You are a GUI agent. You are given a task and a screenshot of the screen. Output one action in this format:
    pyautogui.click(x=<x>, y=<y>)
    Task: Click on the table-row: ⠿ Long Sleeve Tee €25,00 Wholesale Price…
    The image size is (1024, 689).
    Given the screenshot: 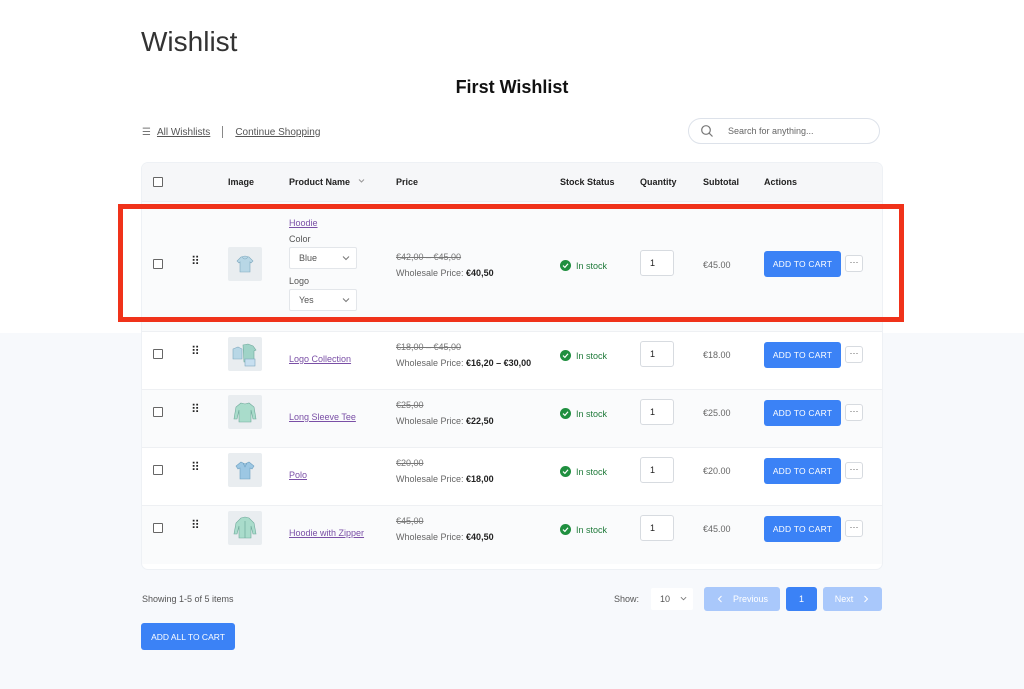 What is the action you would take?
    pyautogui.click(x=512, y=418)
    